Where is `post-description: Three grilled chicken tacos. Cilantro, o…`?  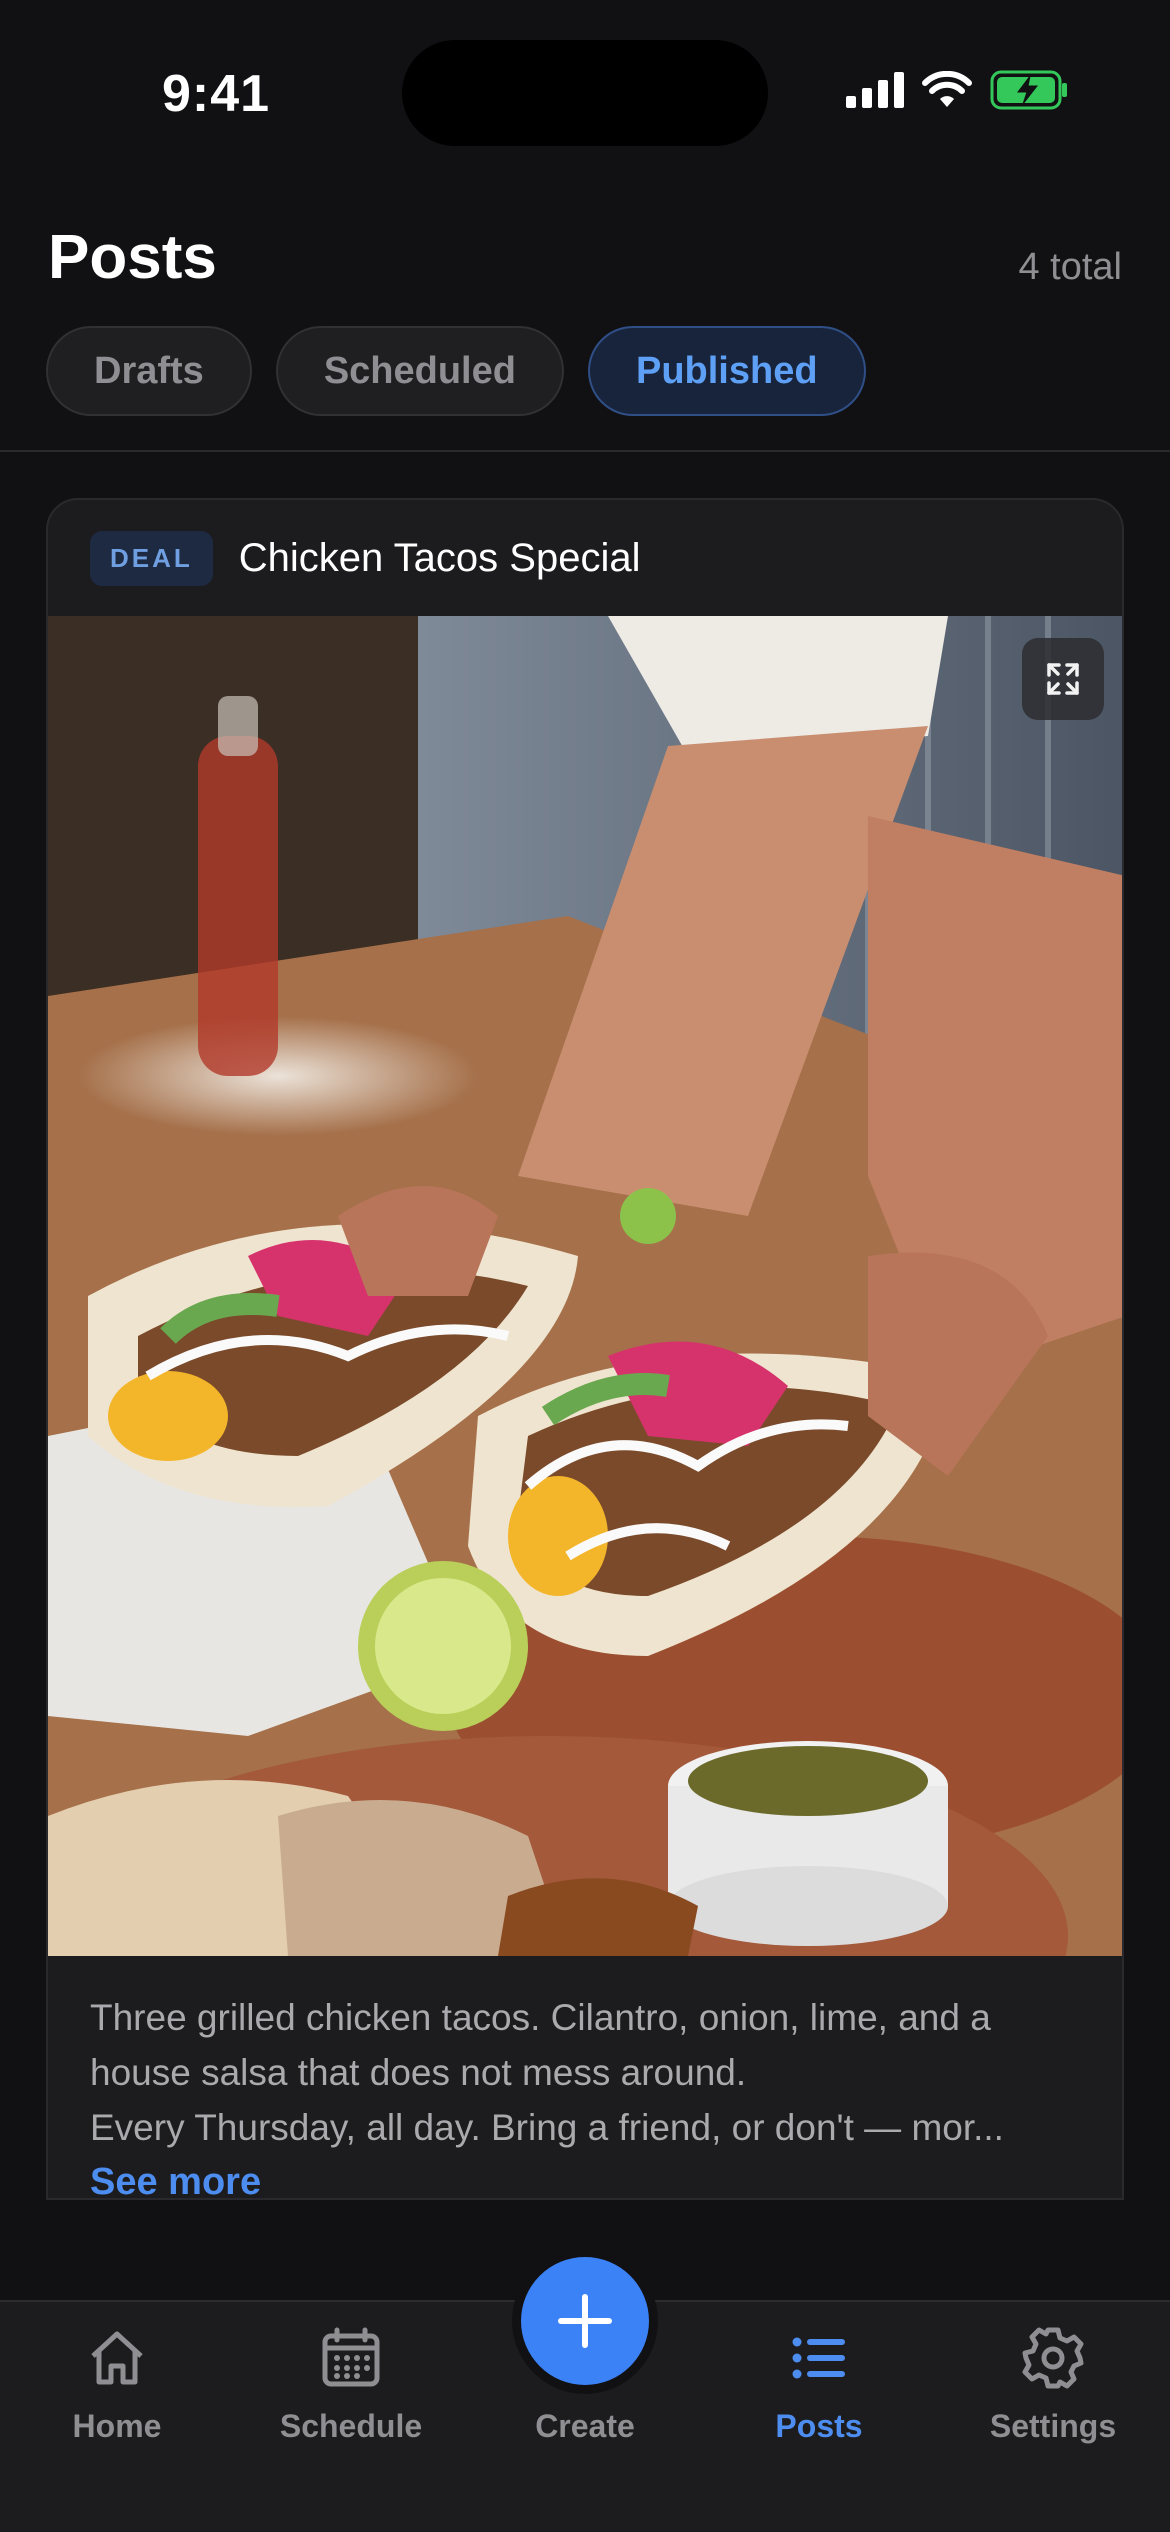
post-description: Three grilled chicken tacos. Cilantro, o… is located at coordinates (547, 2072).